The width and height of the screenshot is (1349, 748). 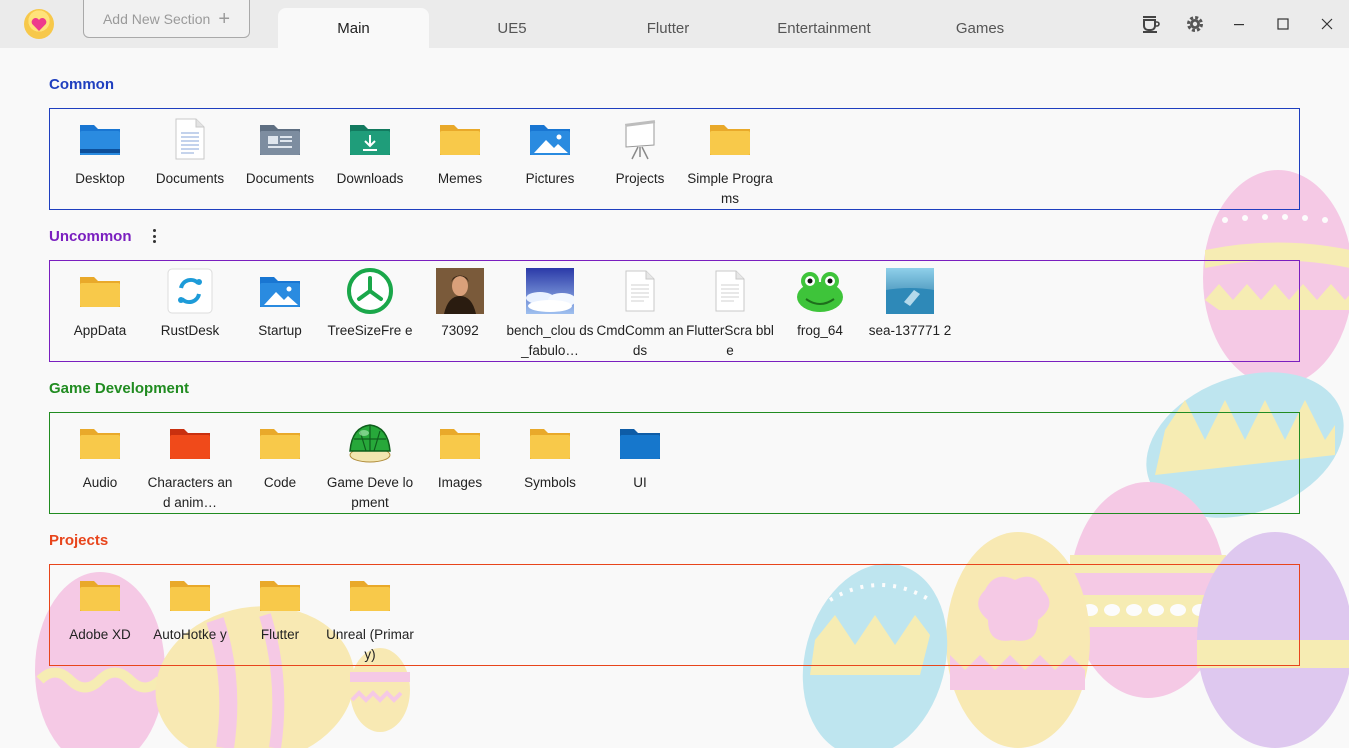 I want to click on add-section-label: Add New Section, so click(x=156, y=18).